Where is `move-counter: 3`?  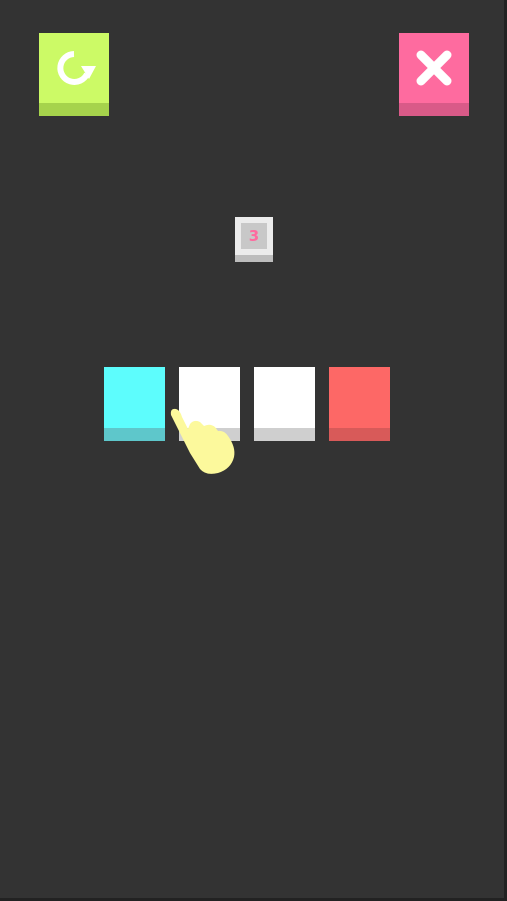
move-counter: 3 is located at coordinates (254, 239).